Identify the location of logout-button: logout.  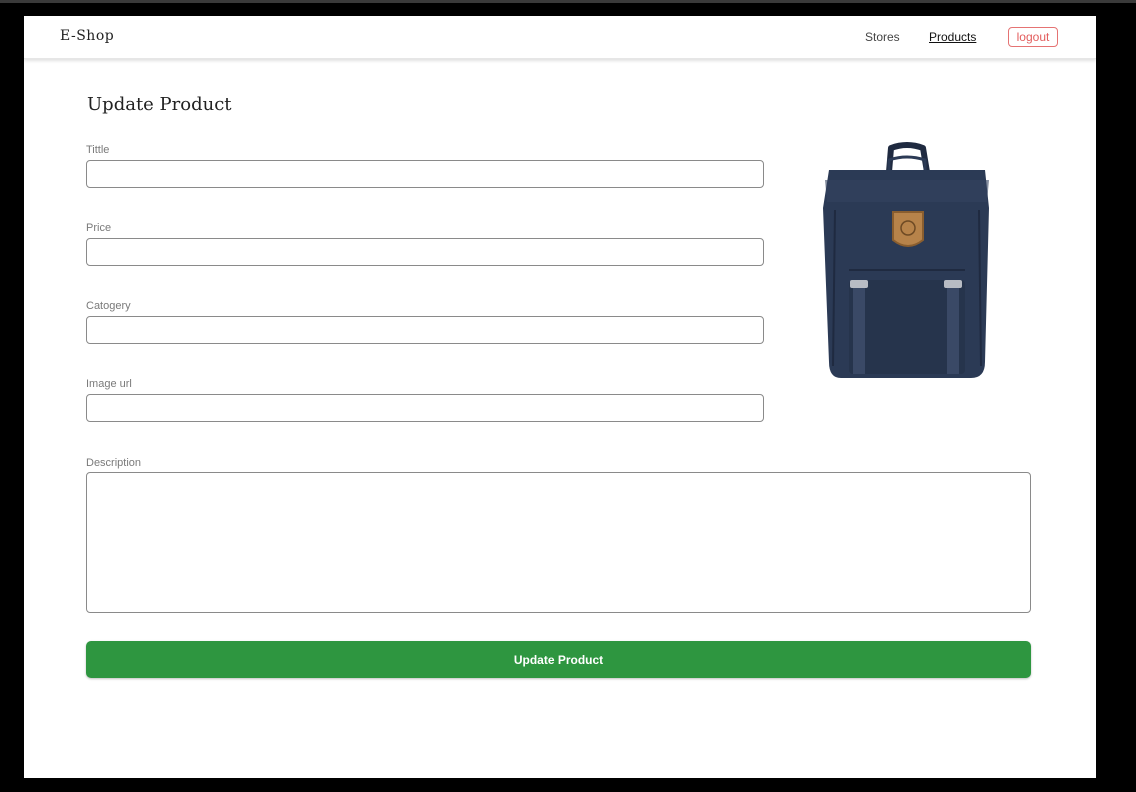
(1033, 37).